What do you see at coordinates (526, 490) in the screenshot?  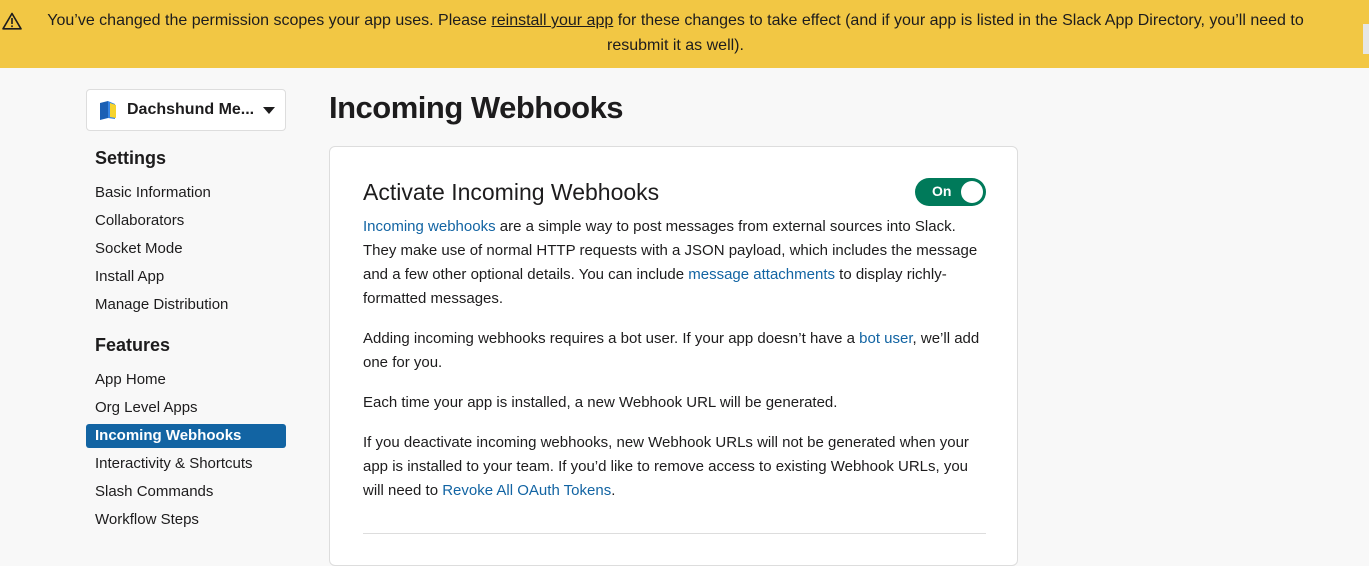 I see `revoke-tokens-link: Revoke All OAuth Tokens` at bounding box center [526, 490].